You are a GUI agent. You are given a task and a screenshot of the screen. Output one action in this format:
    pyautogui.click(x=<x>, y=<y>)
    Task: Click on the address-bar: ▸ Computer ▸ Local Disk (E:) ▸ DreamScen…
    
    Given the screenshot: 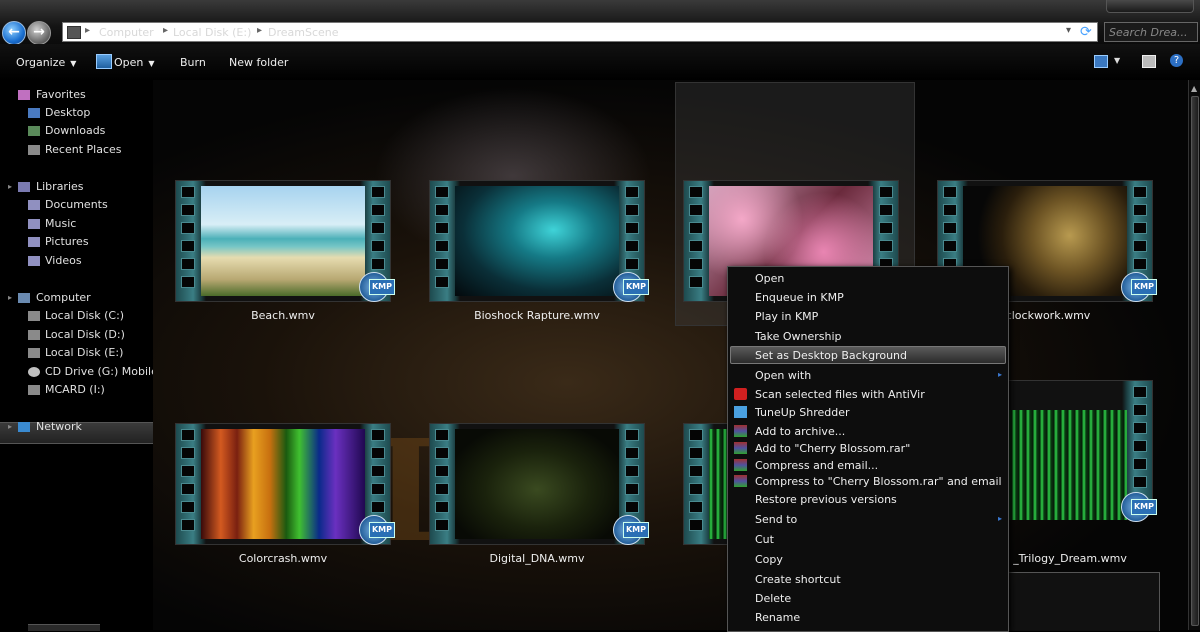 What is the action you would take?
    pyautogui.click(x=580, y=32)
    